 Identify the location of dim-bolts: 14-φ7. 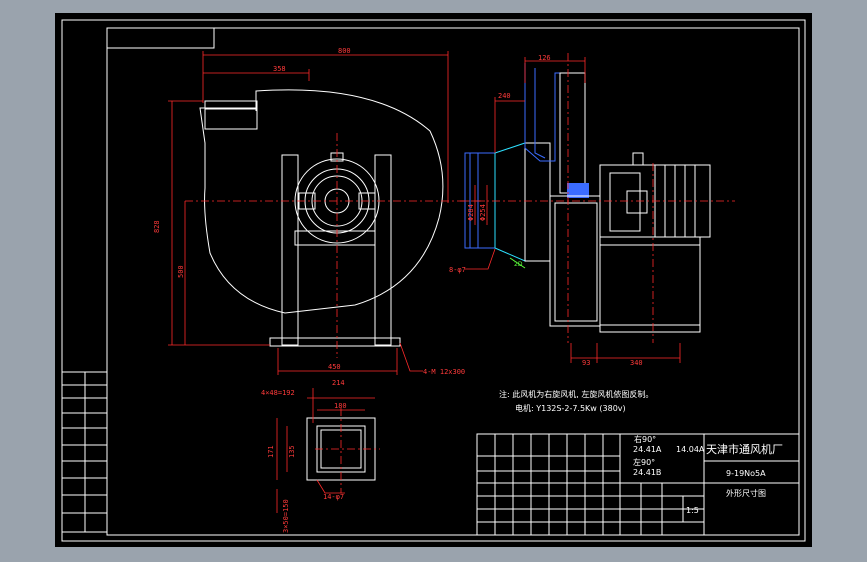
(333, 497).